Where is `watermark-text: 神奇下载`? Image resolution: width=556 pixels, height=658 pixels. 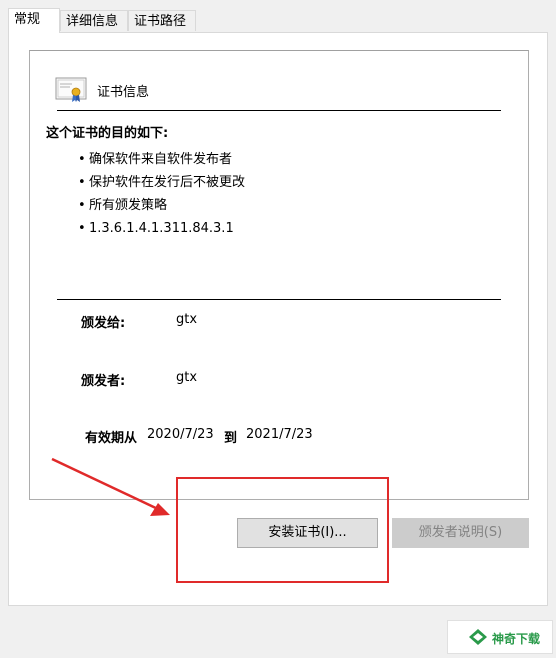
watermark-text: 神奇下载 is located at coordinates (516, 639).